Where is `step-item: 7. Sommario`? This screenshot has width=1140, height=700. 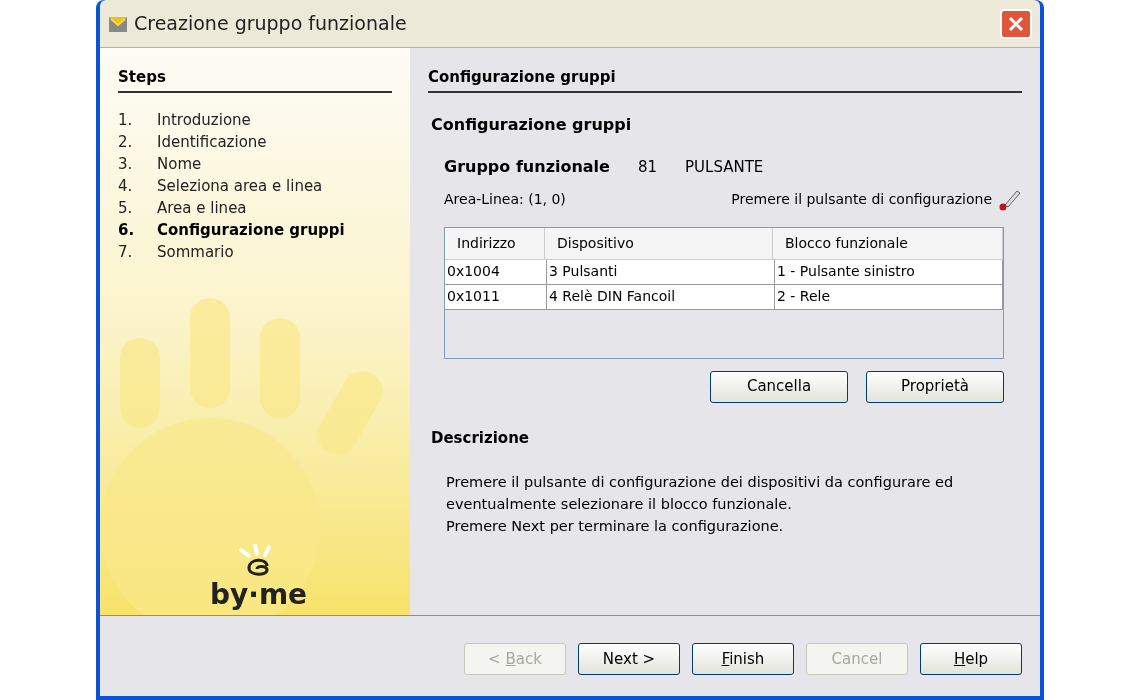 step-item: 7. Sommario is located at coordinates (176, 252).